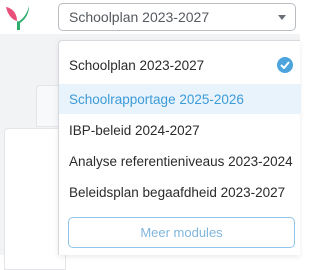  What do you see at coordinates (285, 65) in the screenshot?
I see `check-circle-icon` at bounding box center [285, 65].